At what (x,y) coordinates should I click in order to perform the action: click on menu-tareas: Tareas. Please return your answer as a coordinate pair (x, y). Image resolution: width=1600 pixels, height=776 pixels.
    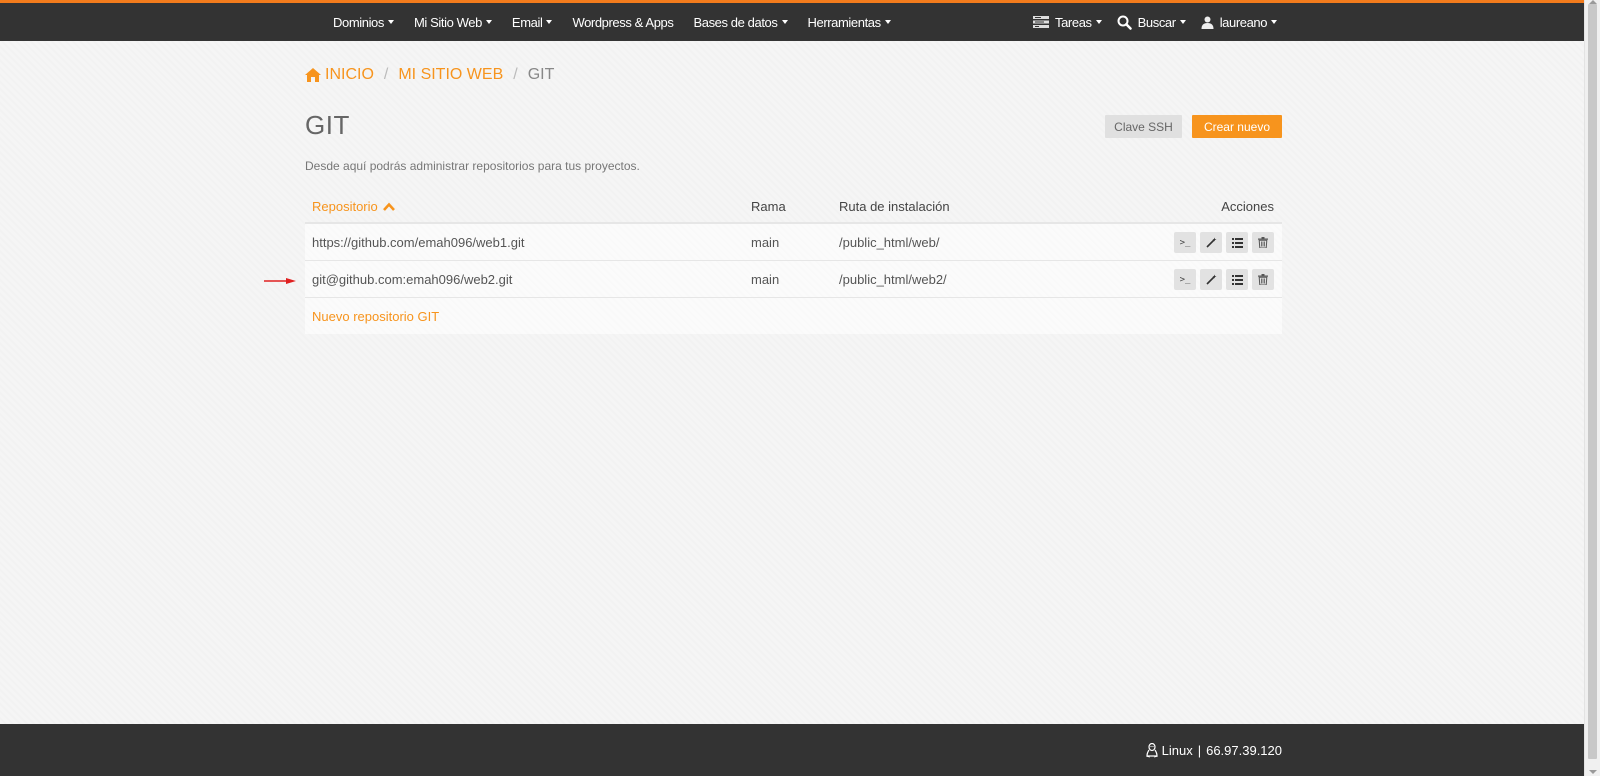
    Looking at the image, I should click on (1067, 22).